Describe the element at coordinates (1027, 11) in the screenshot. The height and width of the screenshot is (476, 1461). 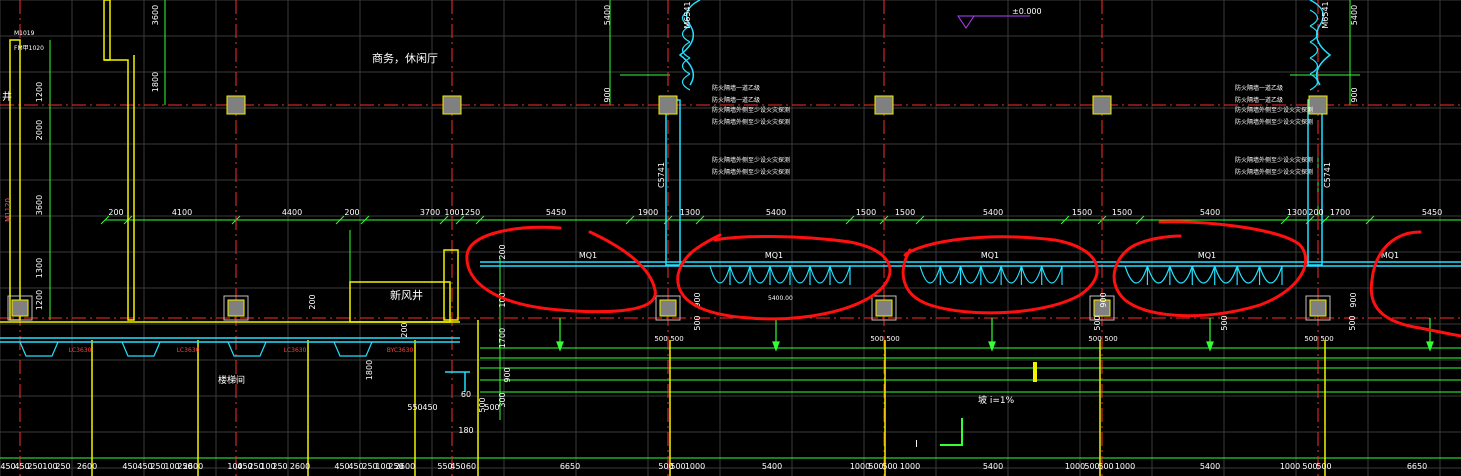
I see `elevation-tag: ±0.000` at that location.